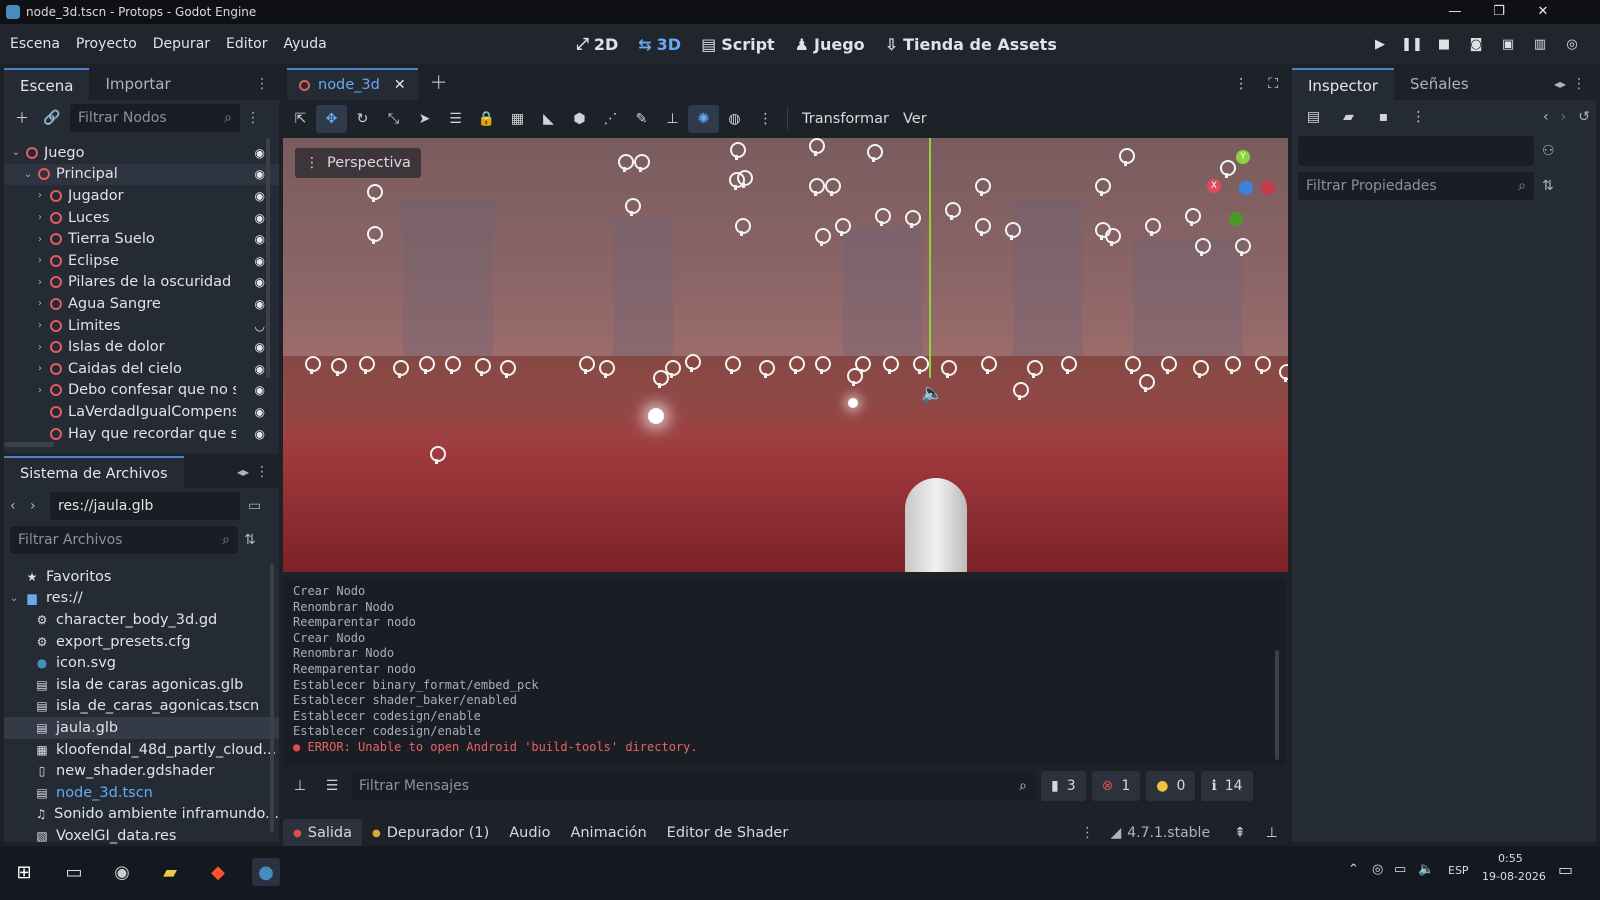  I want to click on filter-properties-input: Filtrar Propiedades ⌕, so click(1416, 186).